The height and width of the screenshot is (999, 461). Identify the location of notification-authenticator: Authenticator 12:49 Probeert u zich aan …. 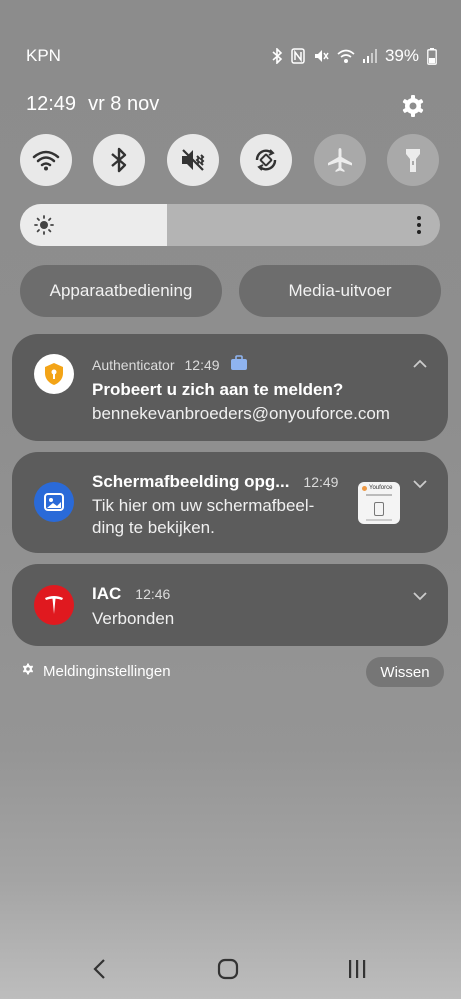
(230, 387).